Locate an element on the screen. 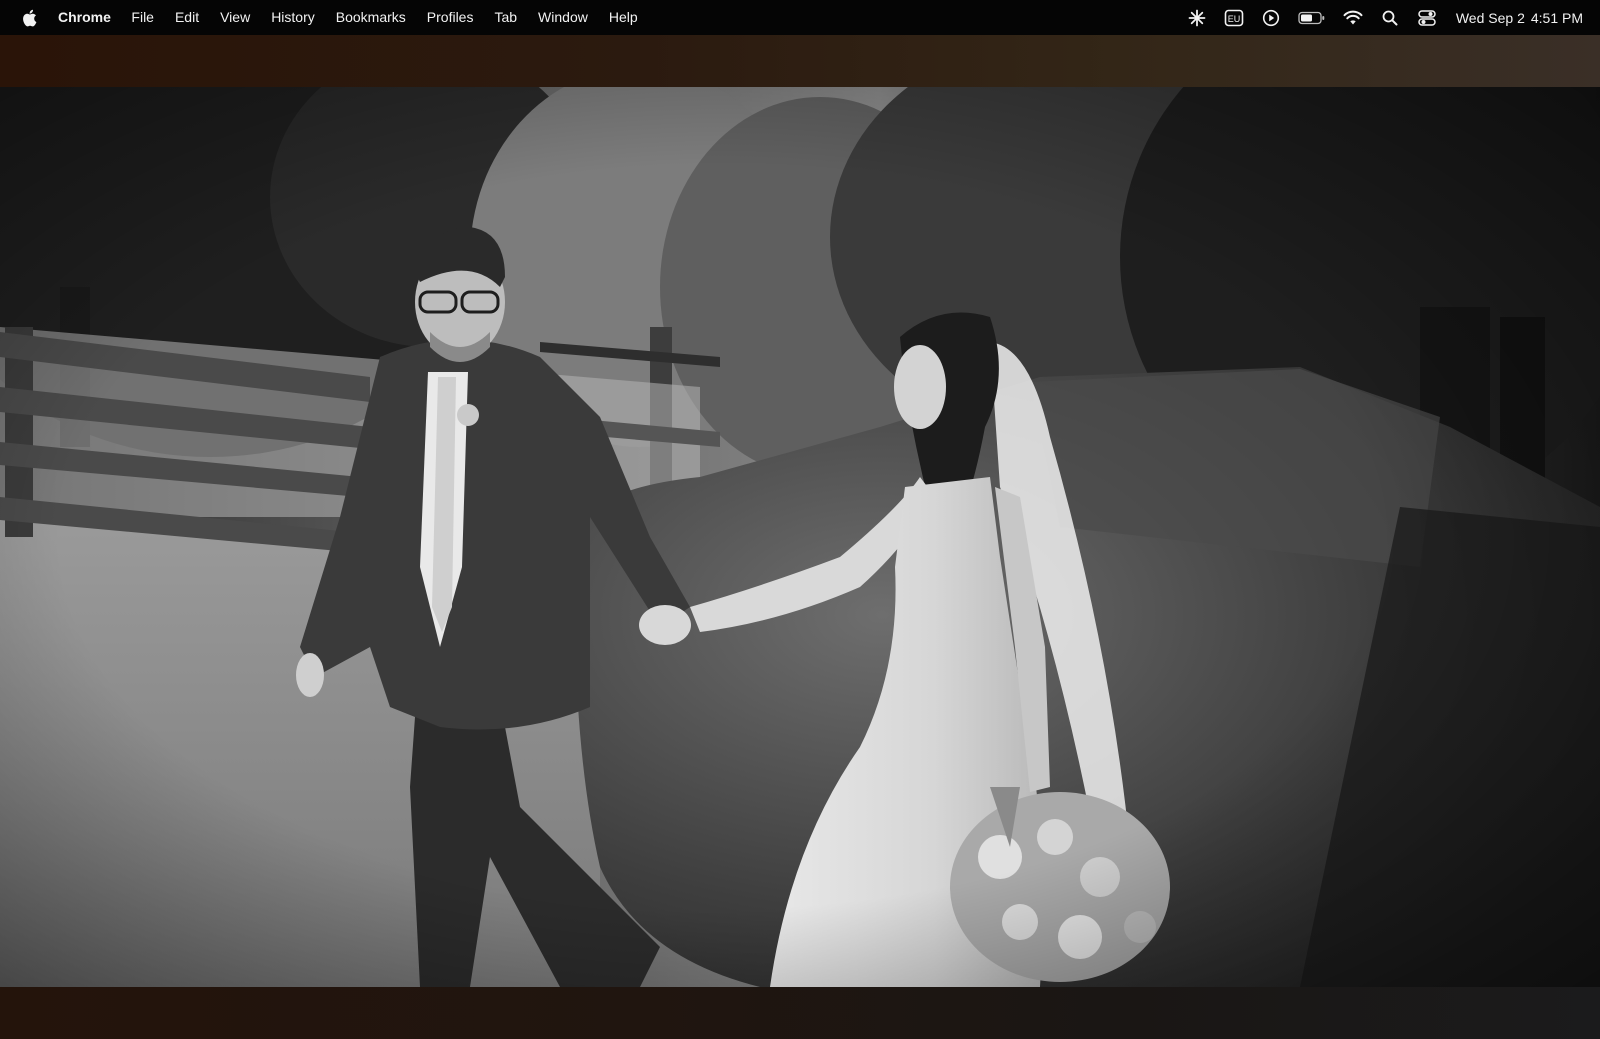 The height and width of the screenshot is (1039, 1600). menu-tab: Tab is located at coordinates (506, 17).